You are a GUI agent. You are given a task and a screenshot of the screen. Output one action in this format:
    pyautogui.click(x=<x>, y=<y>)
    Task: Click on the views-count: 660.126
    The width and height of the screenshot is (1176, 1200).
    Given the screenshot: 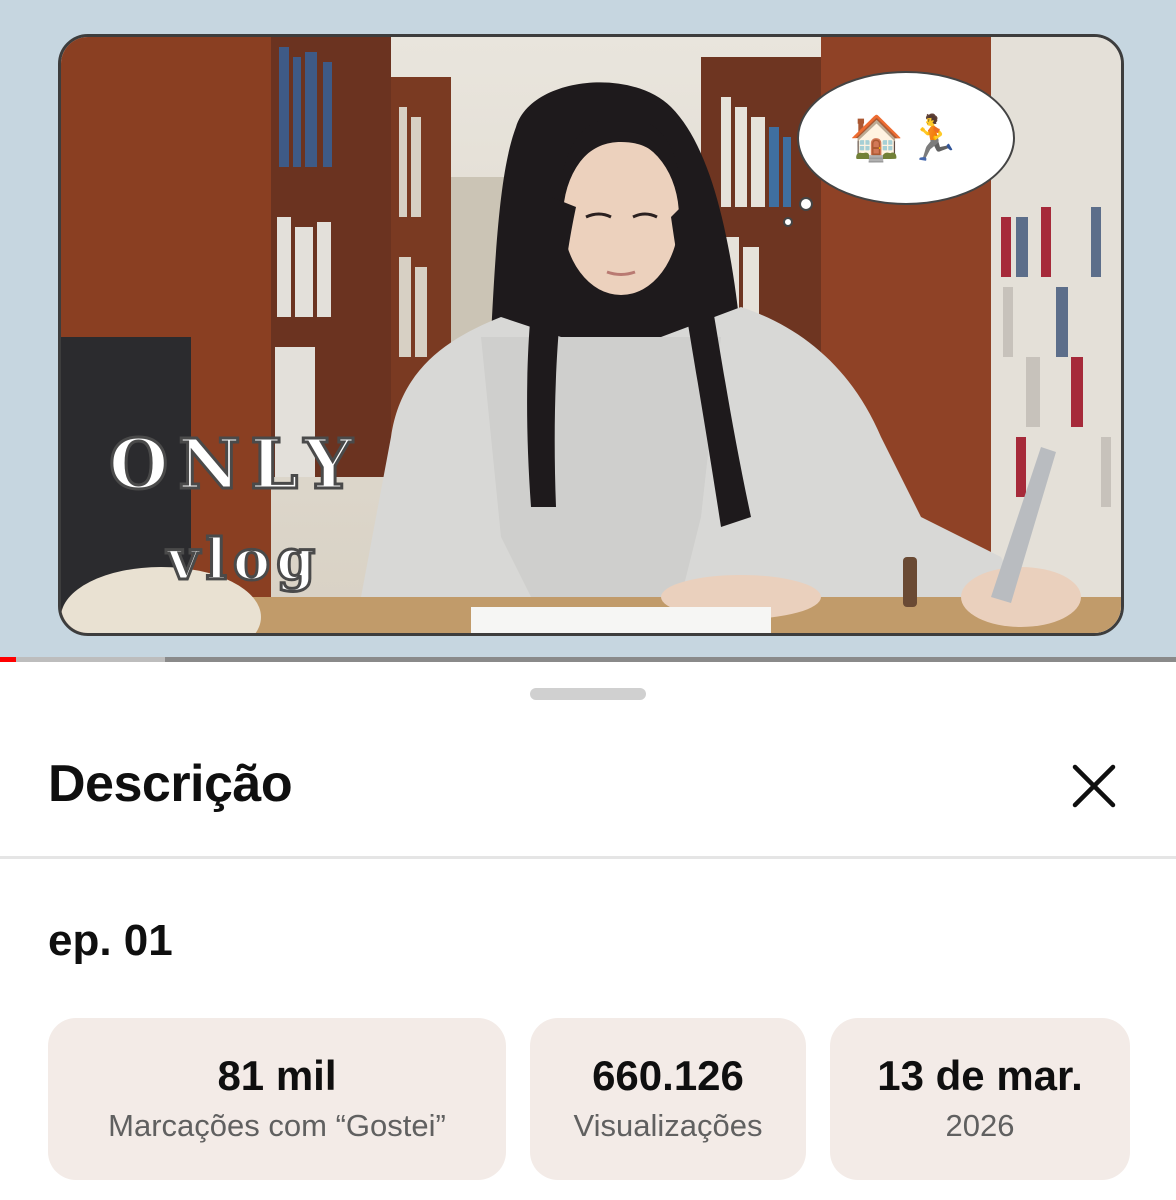 What is the action you would take?
    pyautogui.click(x=668, y=1075)
    